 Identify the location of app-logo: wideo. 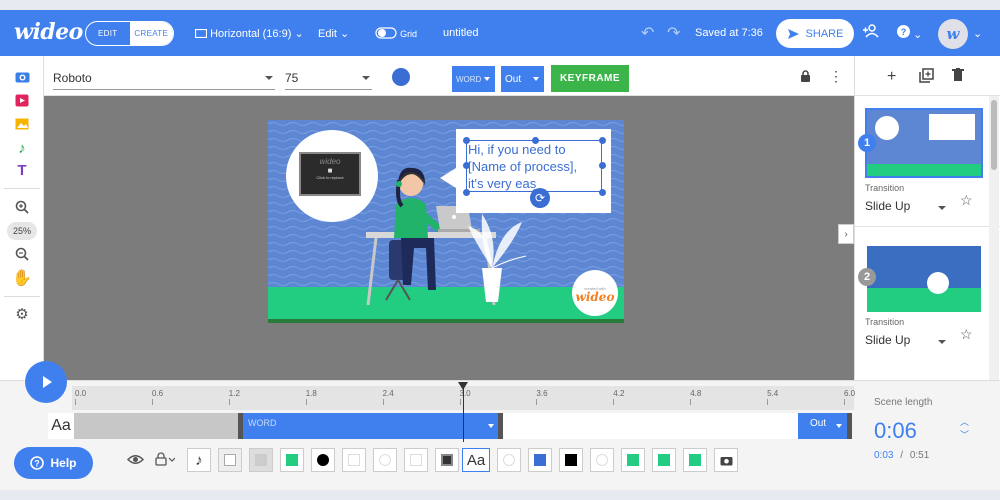
(48, 32).